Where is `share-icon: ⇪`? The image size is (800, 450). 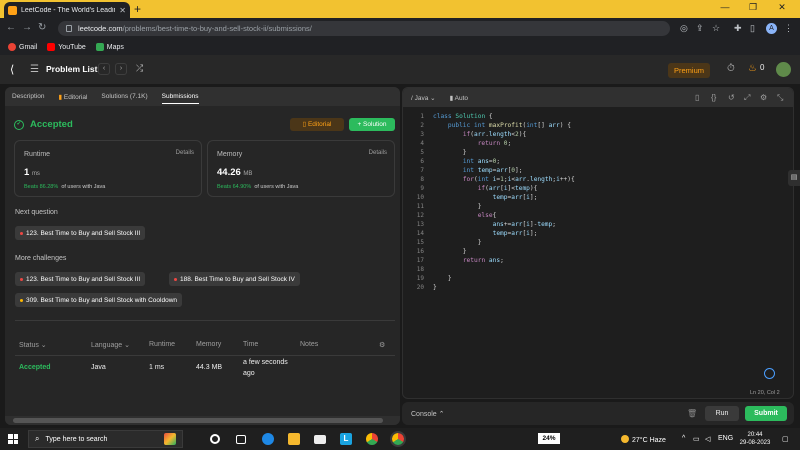 share-icon: ⇪ is located at coordinates (700, 28).